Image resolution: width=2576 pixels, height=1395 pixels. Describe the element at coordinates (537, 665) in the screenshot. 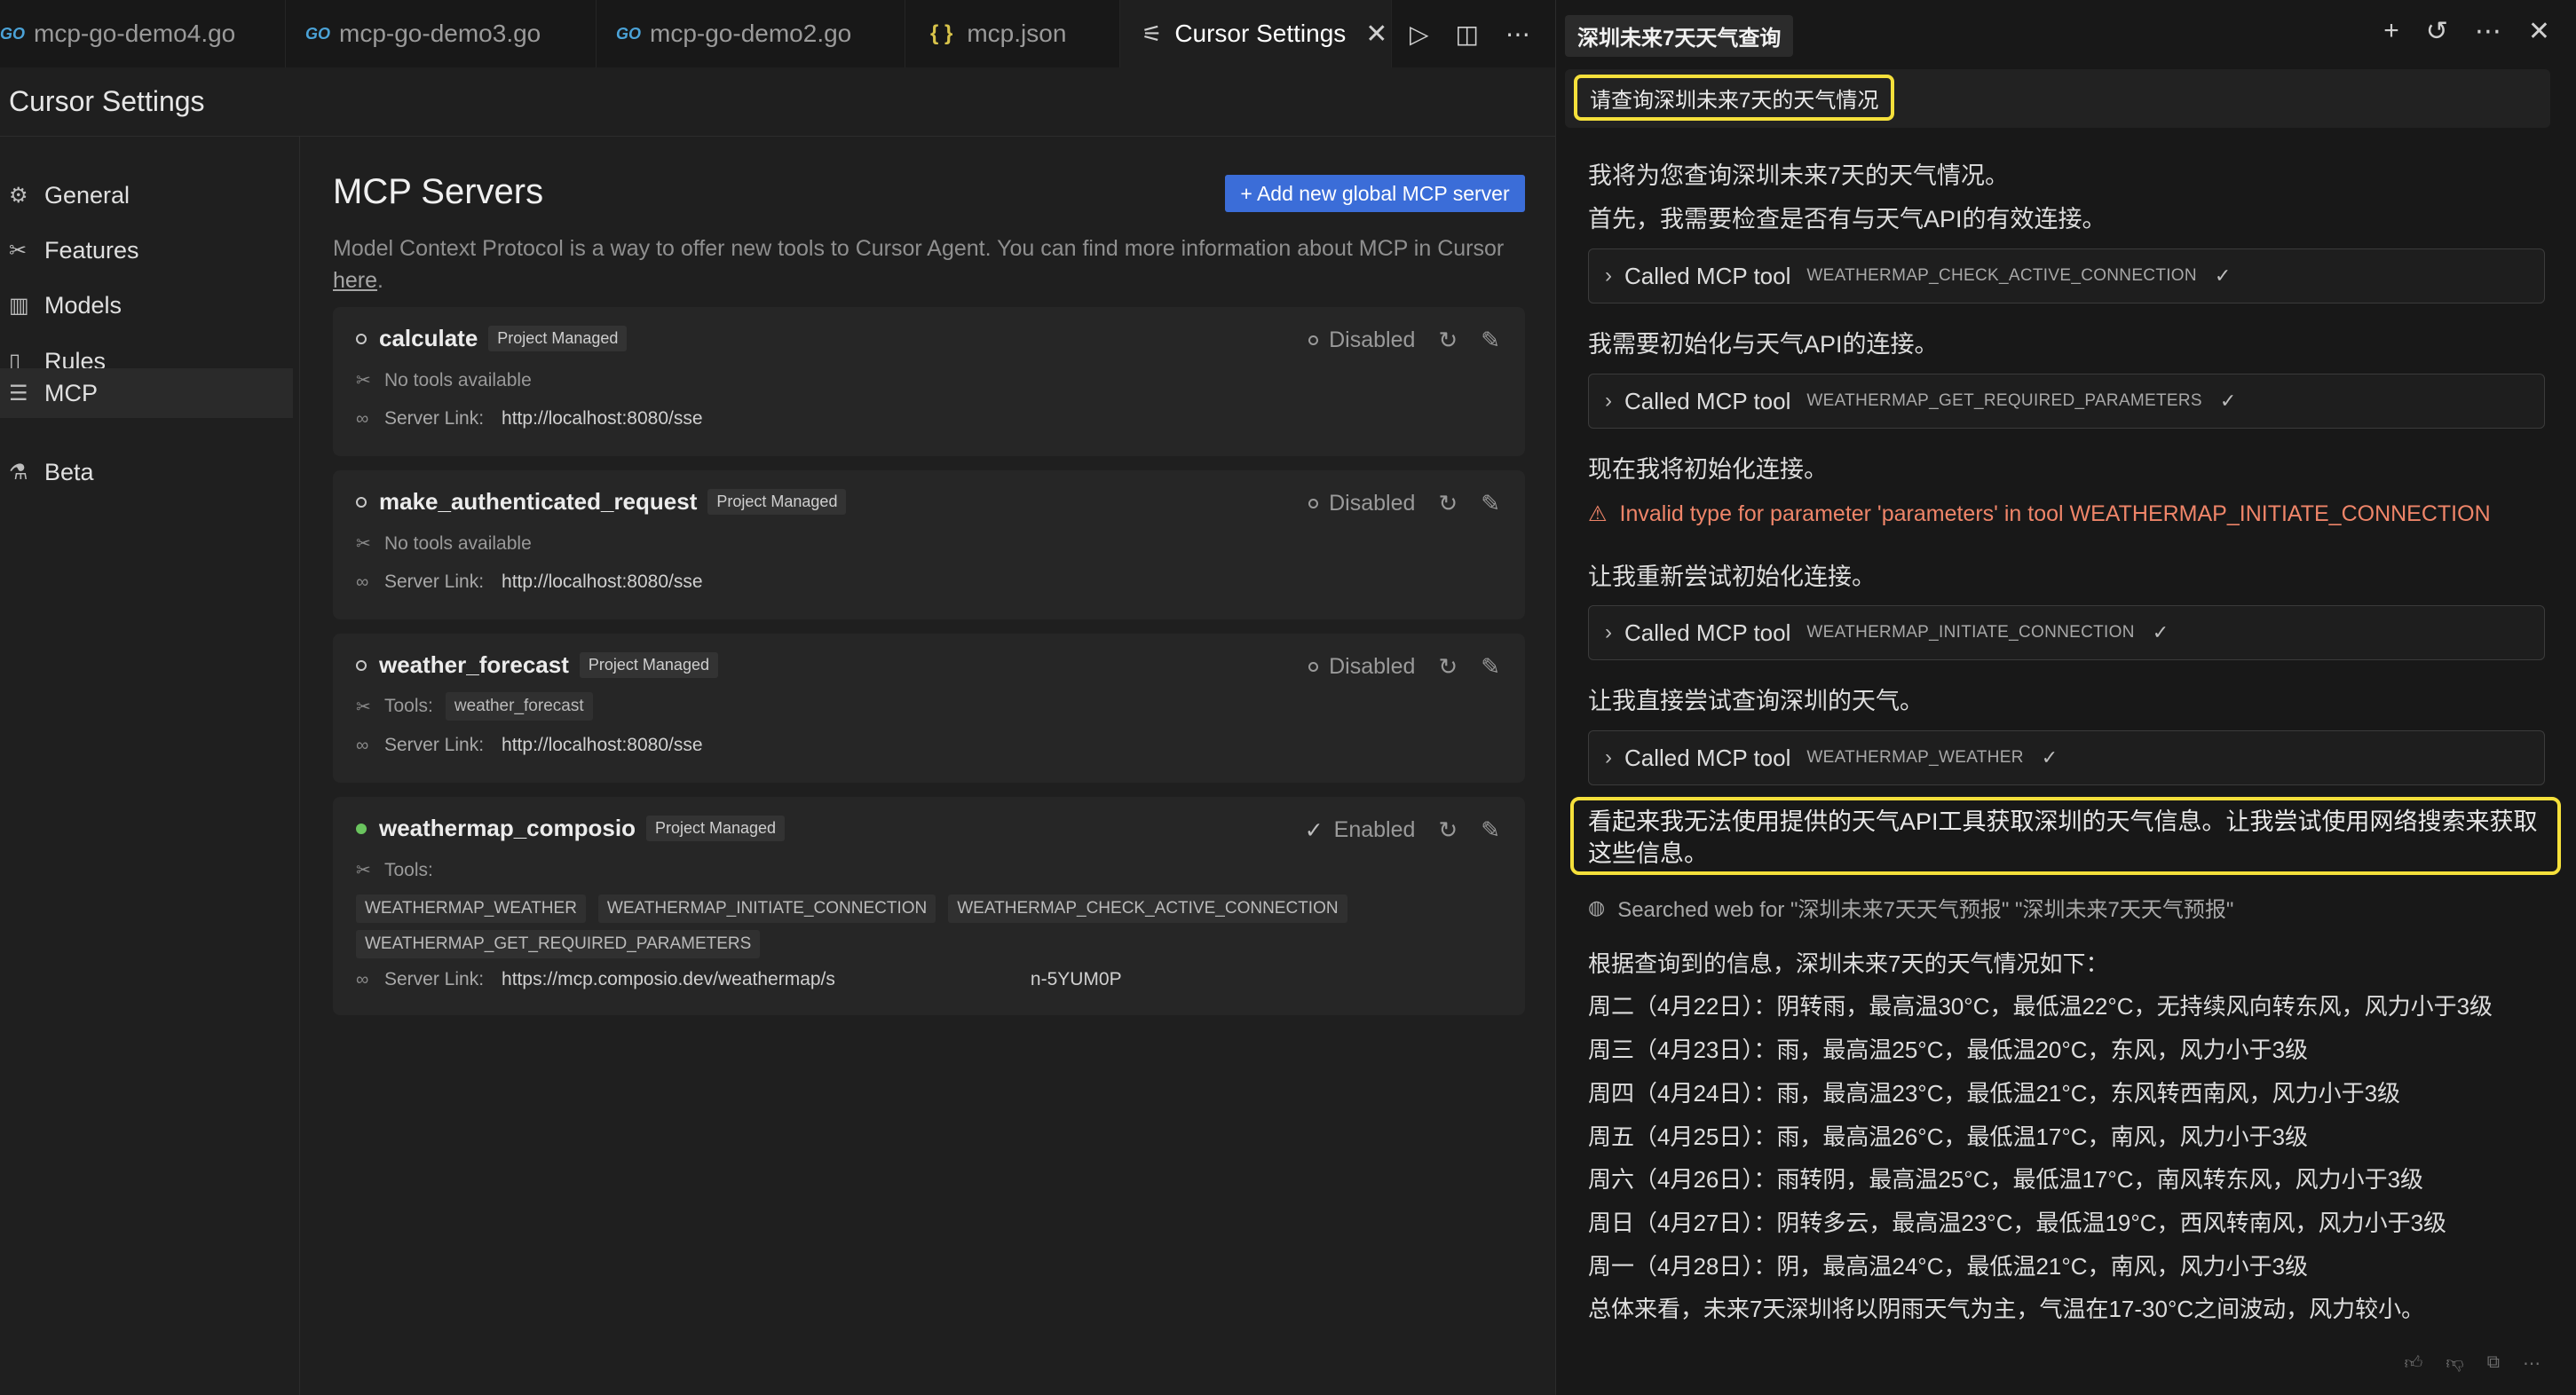

I see `server-header: weather_forecast Project Managed` at that location.